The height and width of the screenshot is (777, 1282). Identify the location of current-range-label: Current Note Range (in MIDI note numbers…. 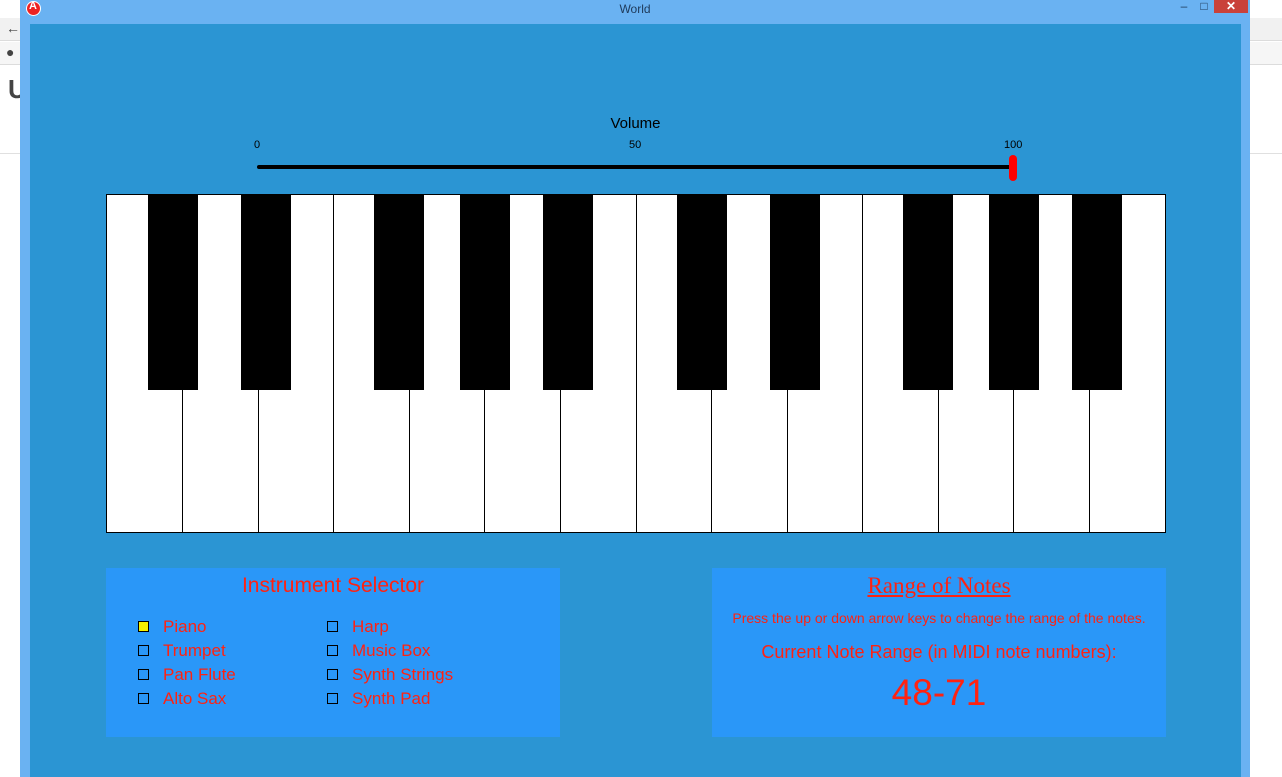
(939, 652).